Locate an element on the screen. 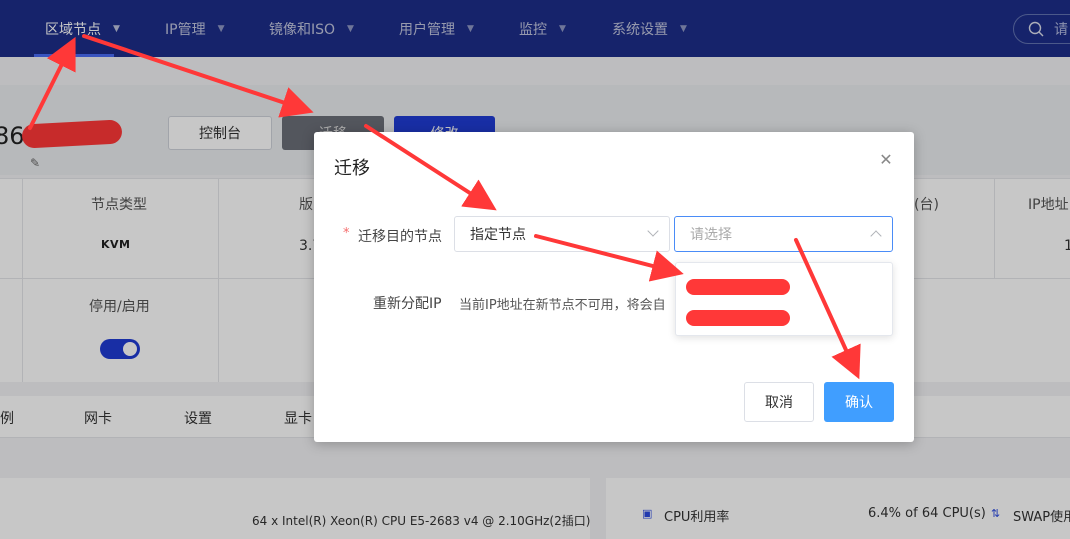 The width and height of the screenshot is (1070, 539). close-icon: ✕ is located at coordinates (886, 160).